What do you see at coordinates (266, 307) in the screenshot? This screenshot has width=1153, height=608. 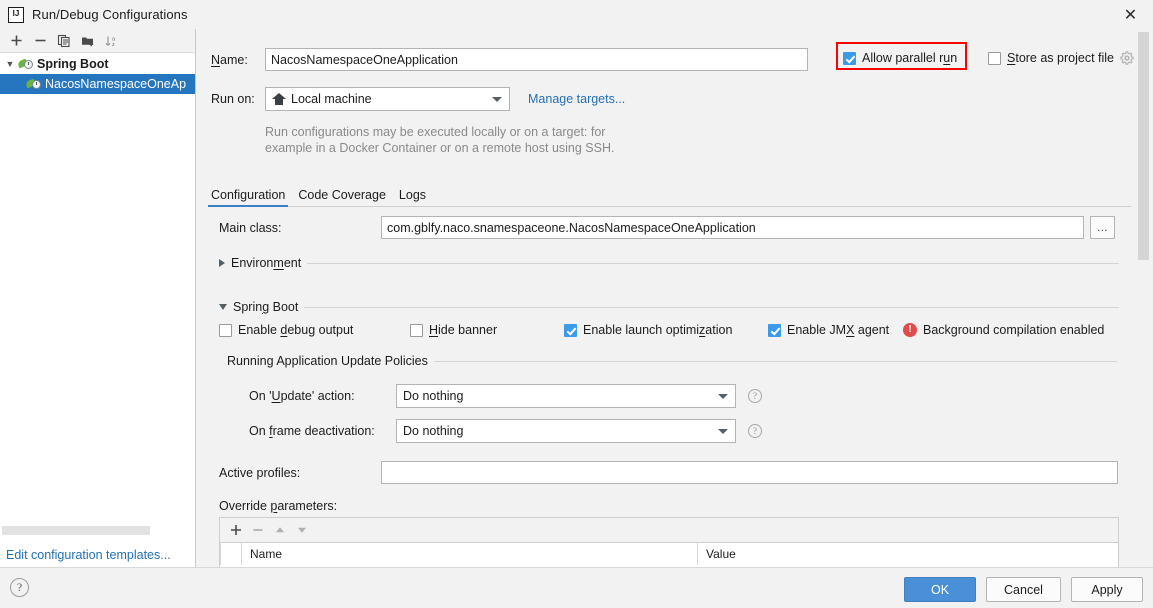 I see `spring-boot-section-label: Spring Boot` at bounding box center [266, 307].